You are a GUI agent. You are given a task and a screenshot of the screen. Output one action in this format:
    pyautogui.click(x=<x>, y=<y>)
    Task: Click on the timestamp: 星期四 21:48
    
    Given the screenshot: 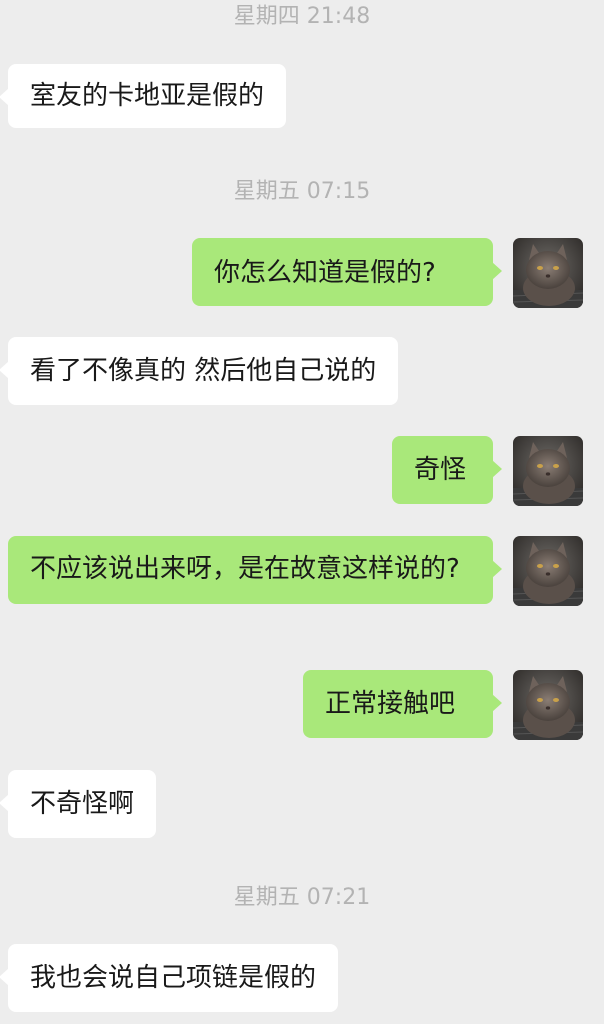 What is the action you would take?
    pyautogui.click(x=302, y=16)
    